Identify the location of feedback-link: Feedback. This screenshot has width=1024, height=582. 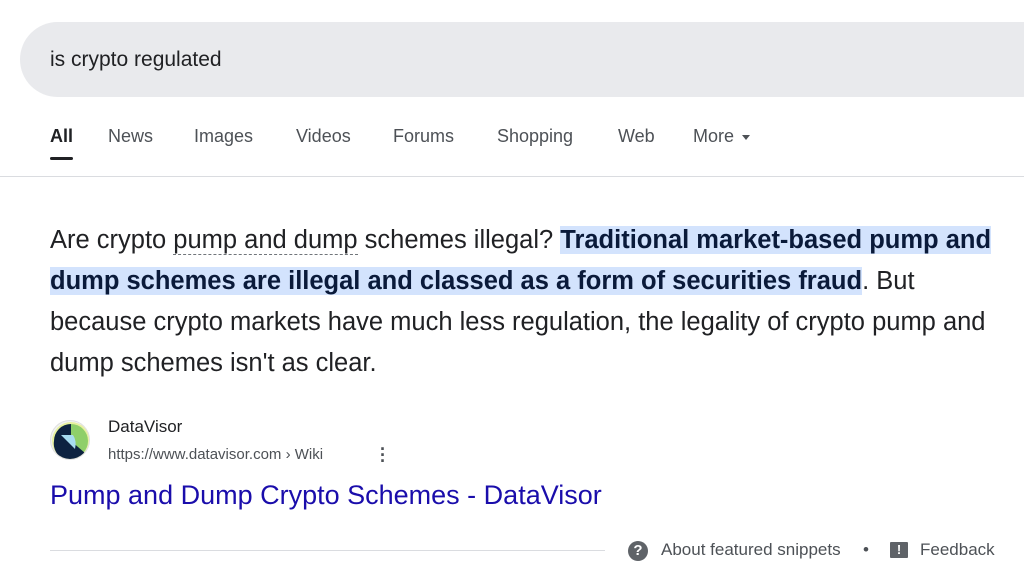
(957, 550).